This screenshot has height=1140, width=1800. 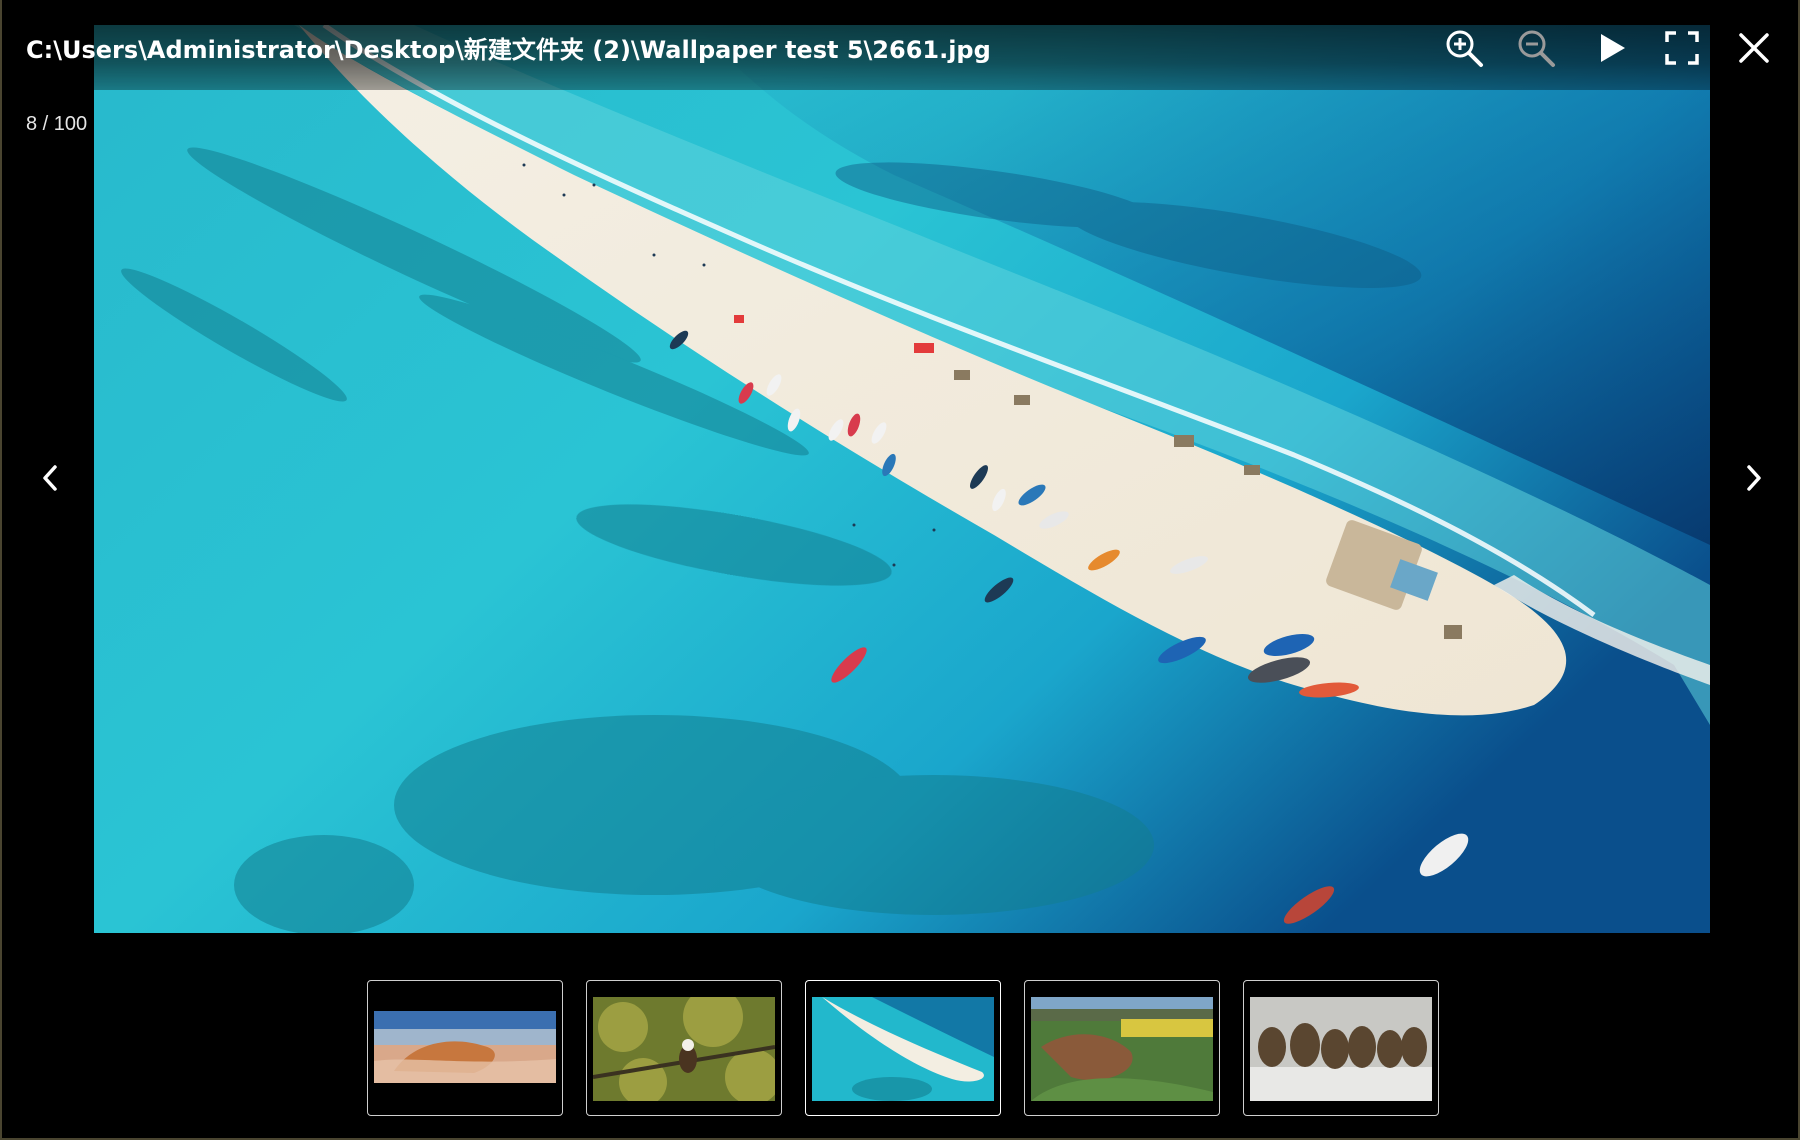 I want to click on image-counter: 8 / 100, so click(x=57, y=124).